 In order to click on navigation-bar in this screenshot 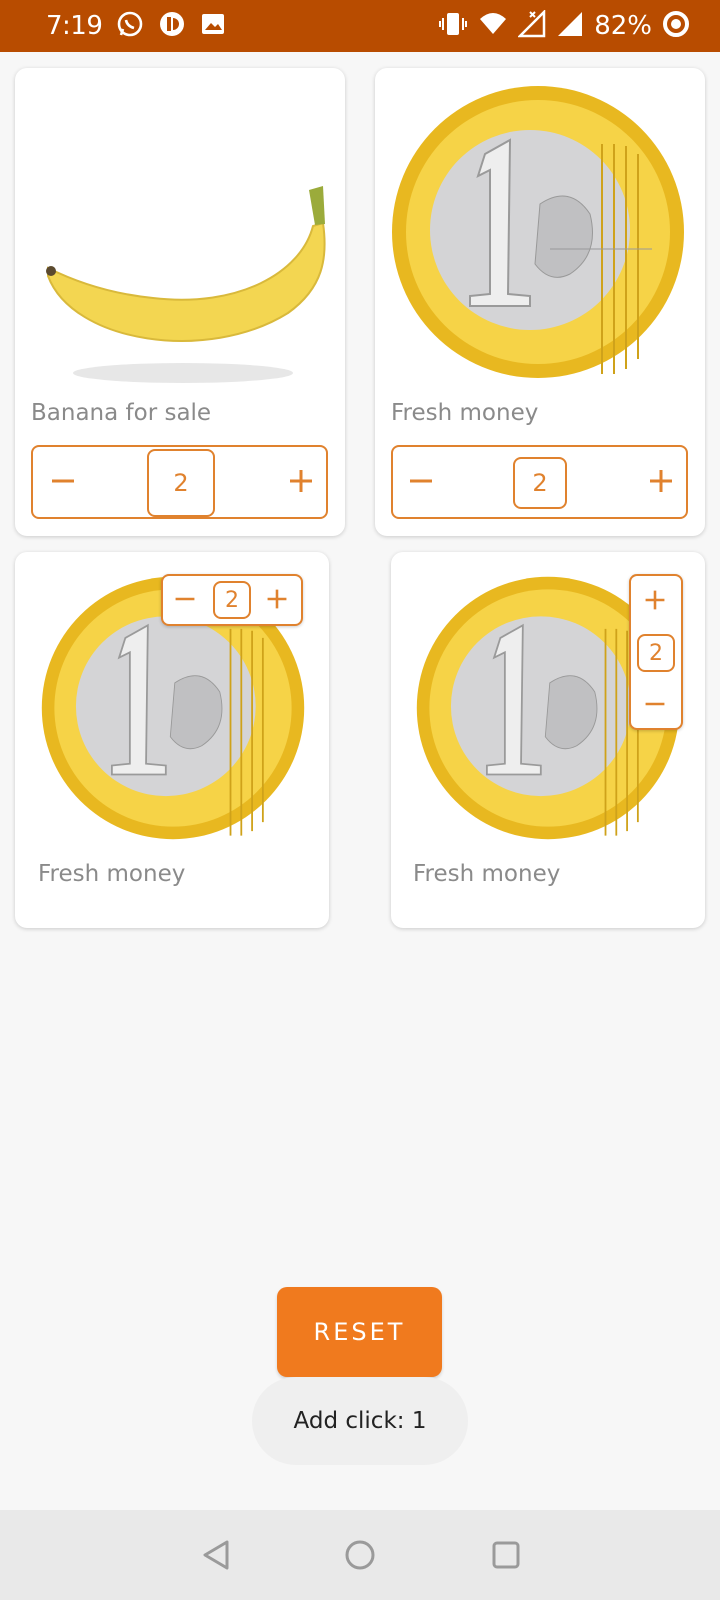, I will do `click(360, 1555)`.